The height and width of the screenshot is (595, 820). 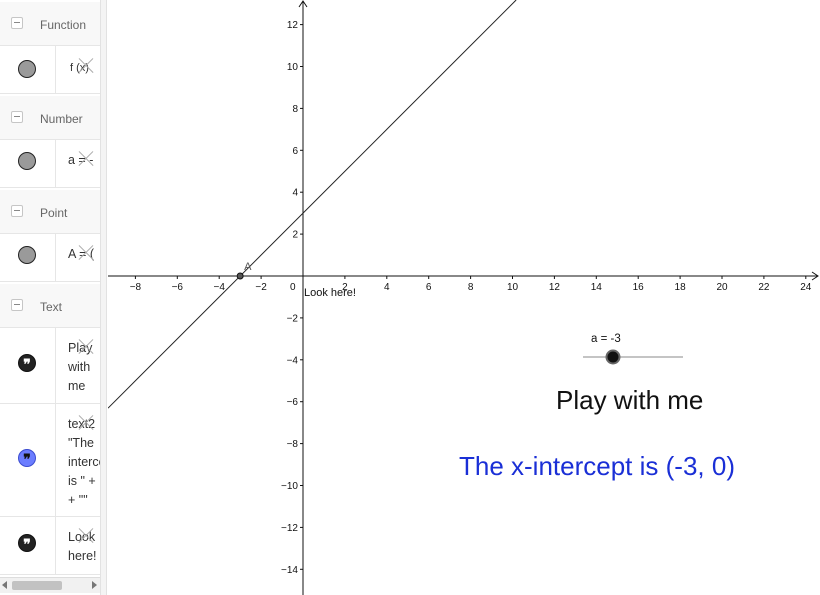 I want to click on horizontal-scrollbar, so click(x=50, y=585).